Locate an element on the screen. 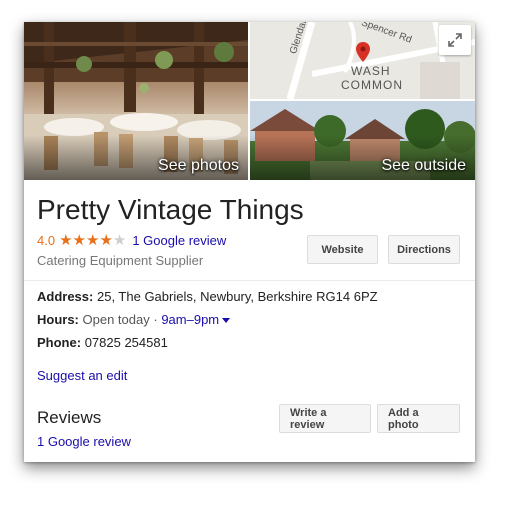  rating-row: 4.0 ★ ★ ★ ★ ★ 1 Google review is located at coordinates (131, 240).